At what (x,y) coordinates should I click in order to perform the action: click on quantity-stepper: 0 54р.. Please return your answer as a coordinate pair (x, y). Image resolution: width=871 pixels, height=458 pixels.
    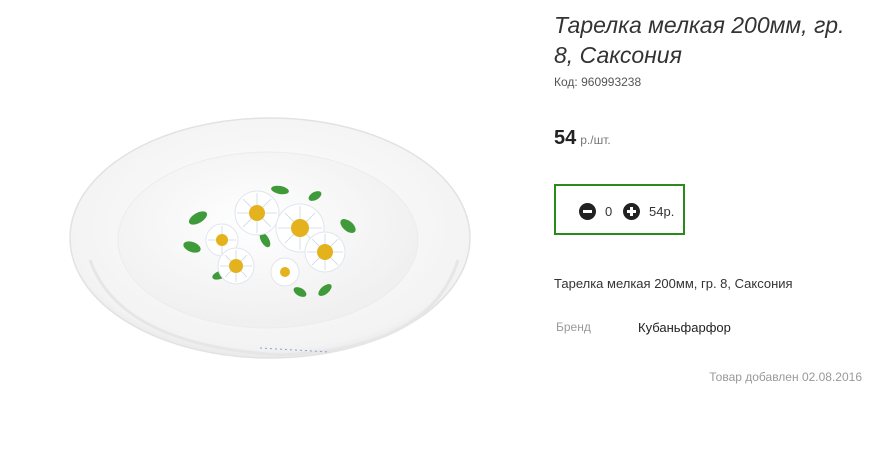
    Looking at the image, I should click on (619, 209).